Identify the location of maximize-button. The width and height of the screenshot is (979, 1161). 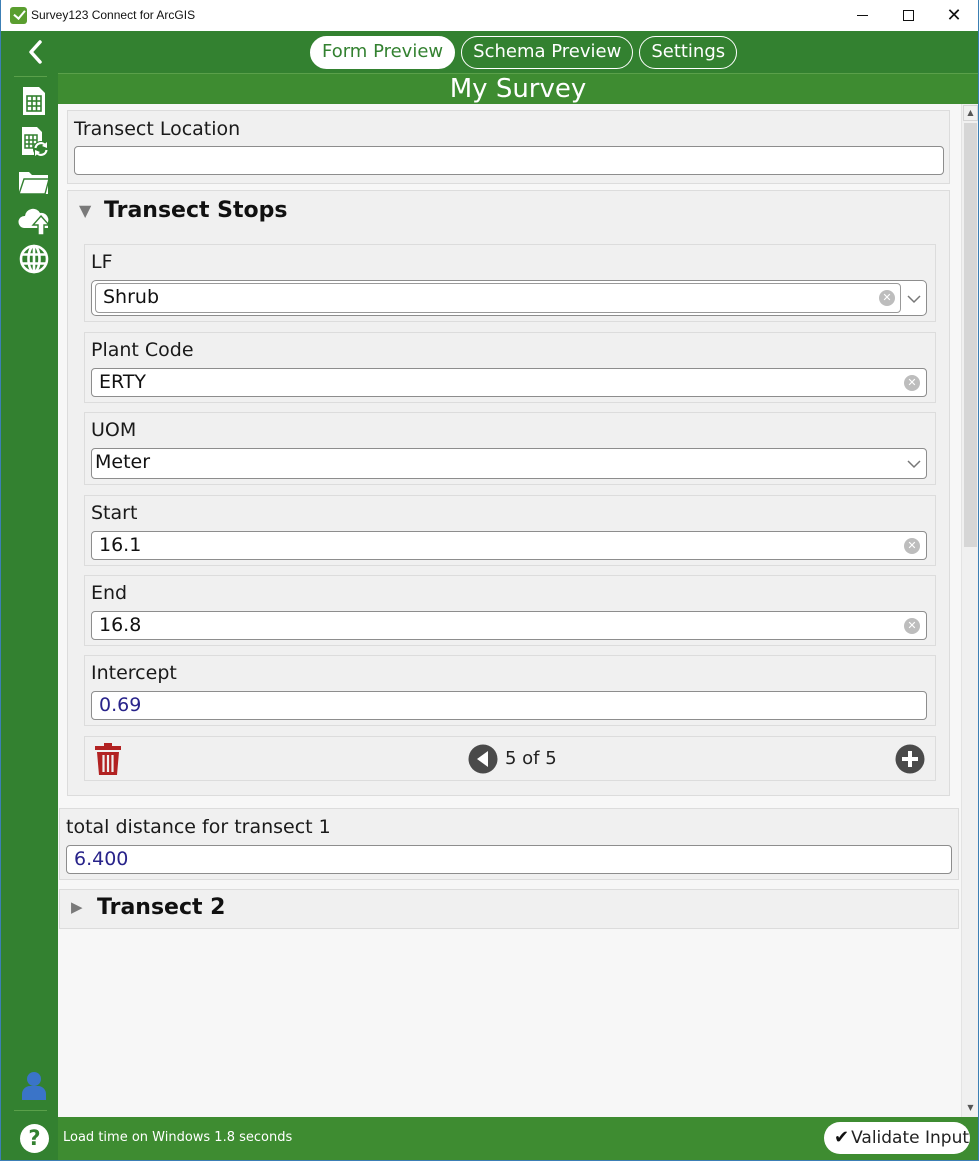
(908, 15).